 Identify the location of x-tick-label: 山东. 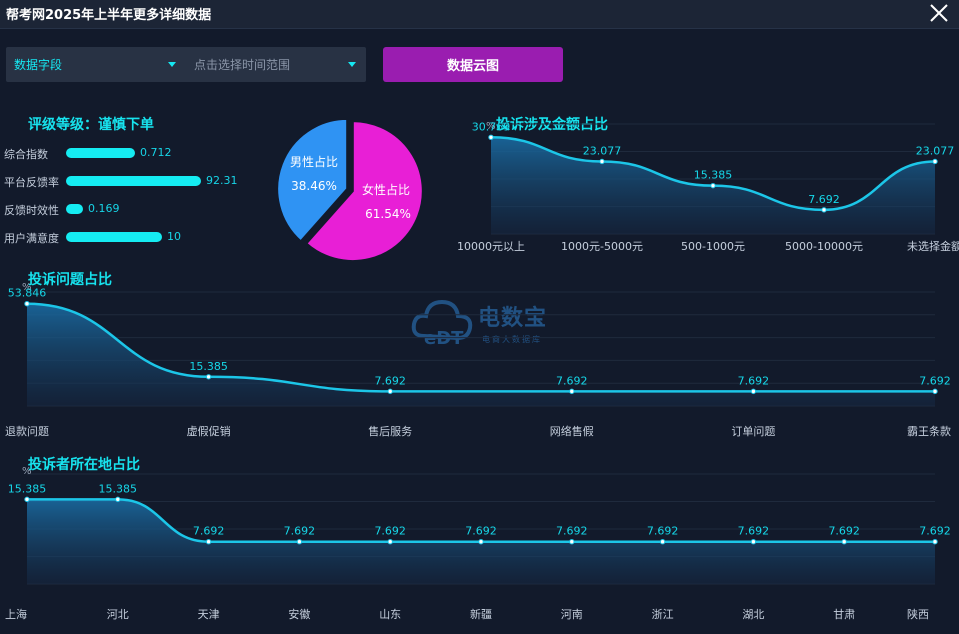
(390, 614).